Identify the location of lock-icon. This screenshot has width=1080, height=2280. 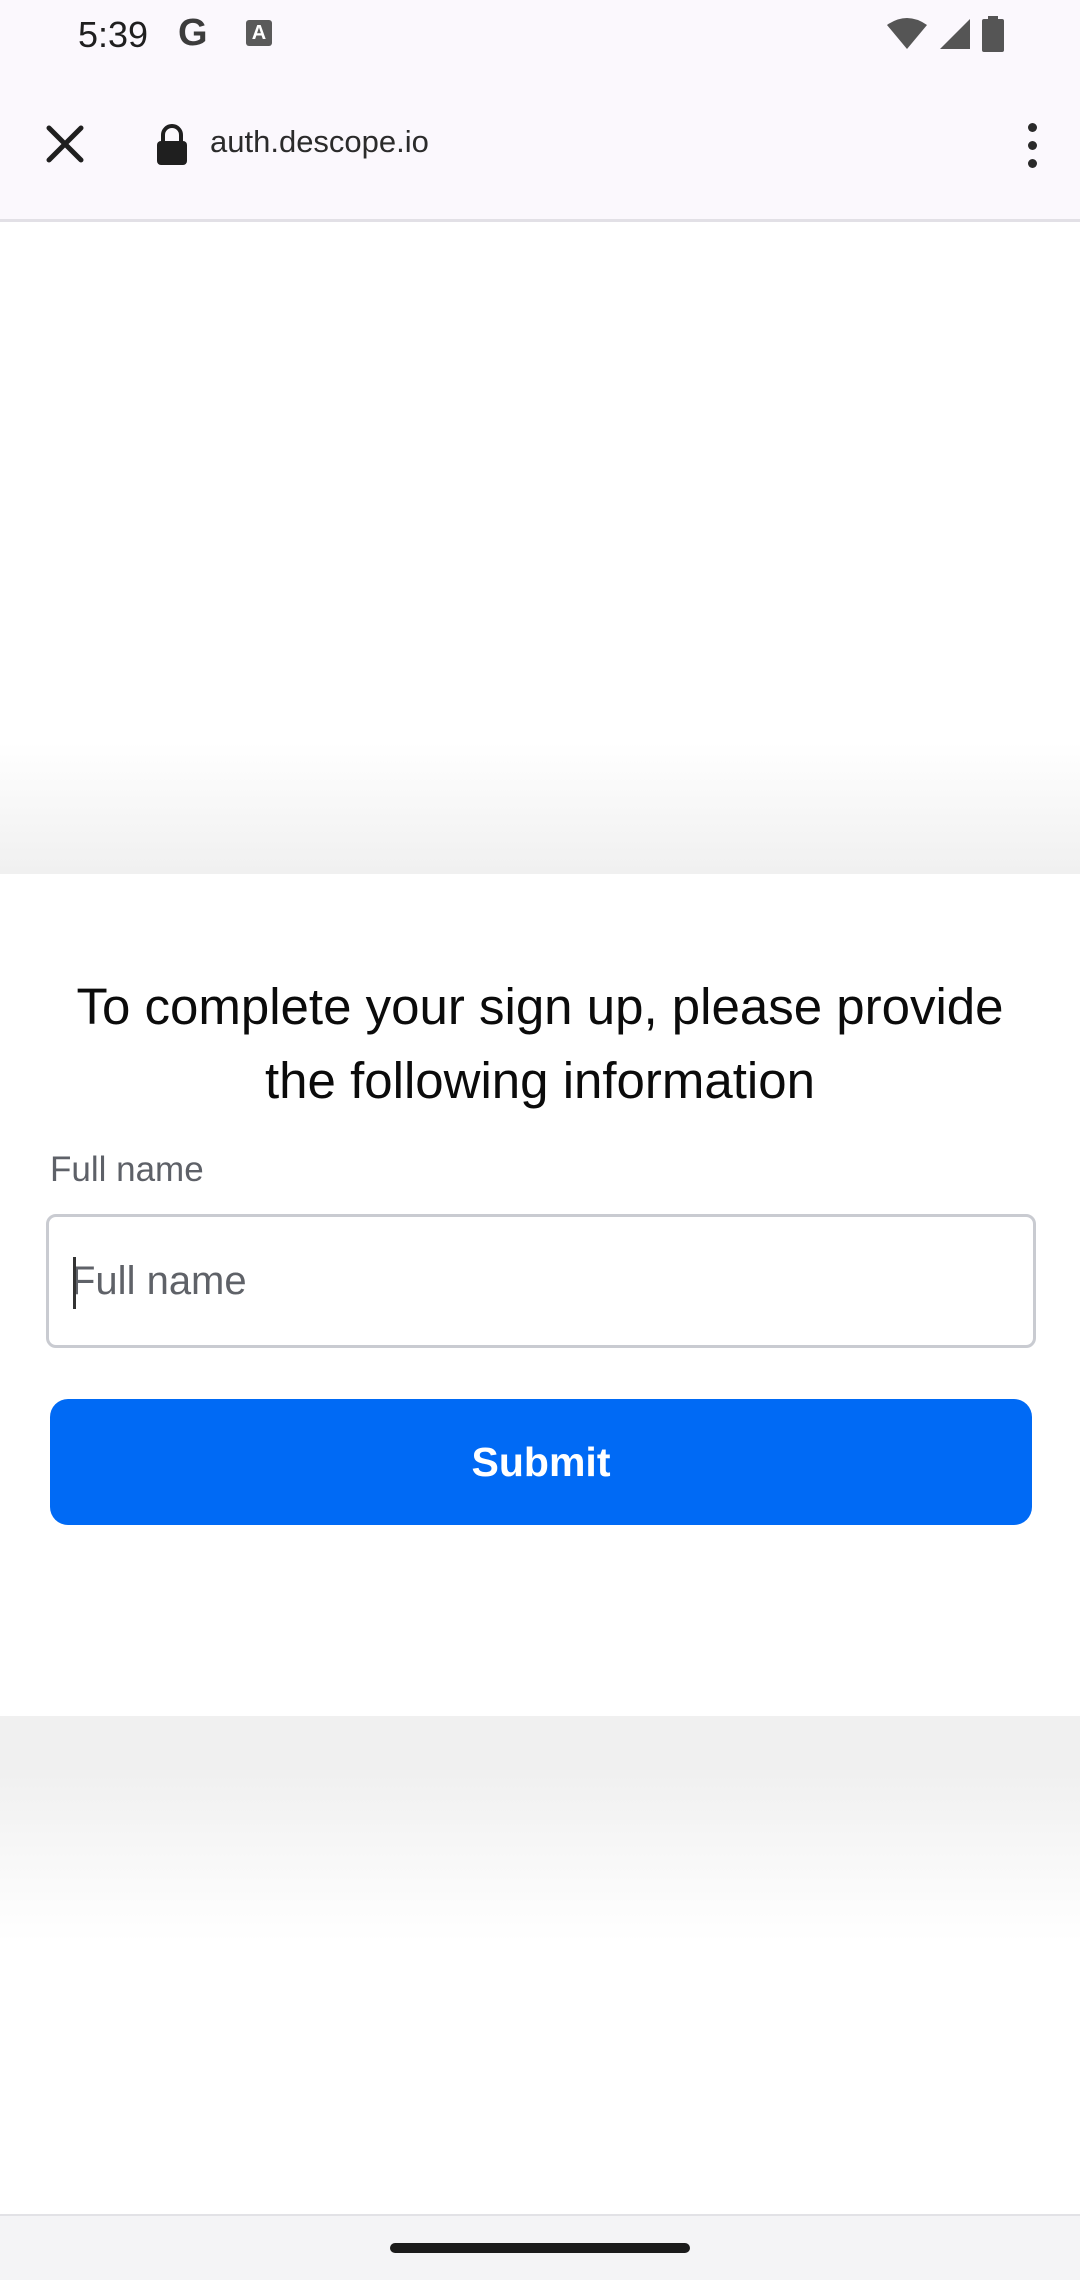
(172, 144).